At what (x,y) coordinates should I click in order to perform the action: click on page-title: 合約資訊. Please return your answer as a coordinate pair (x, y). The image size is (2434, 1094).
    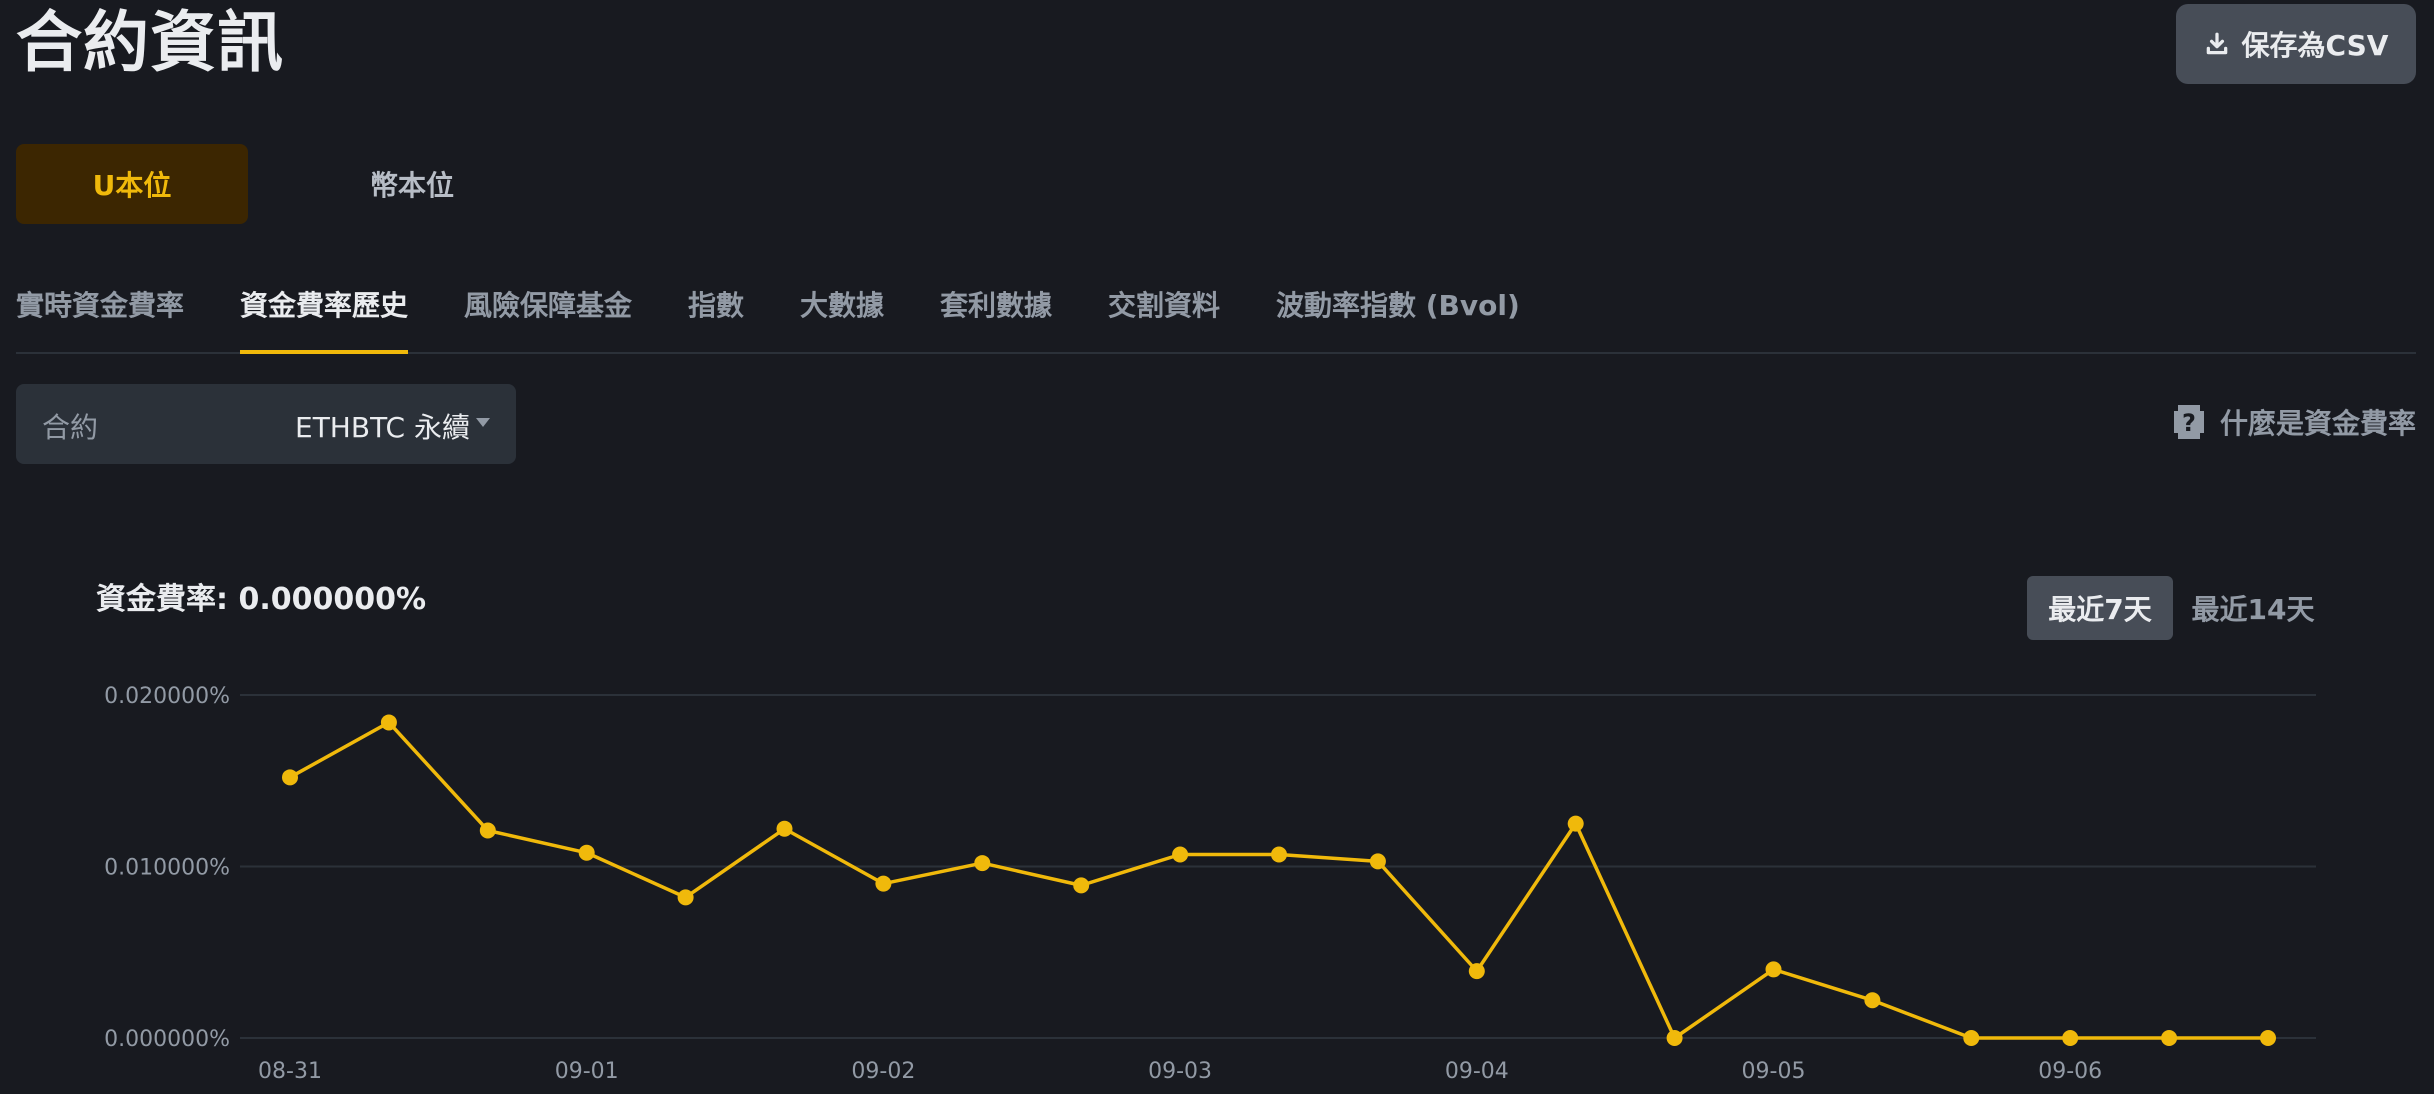
    Looking at the image, I should click on (150, 42).